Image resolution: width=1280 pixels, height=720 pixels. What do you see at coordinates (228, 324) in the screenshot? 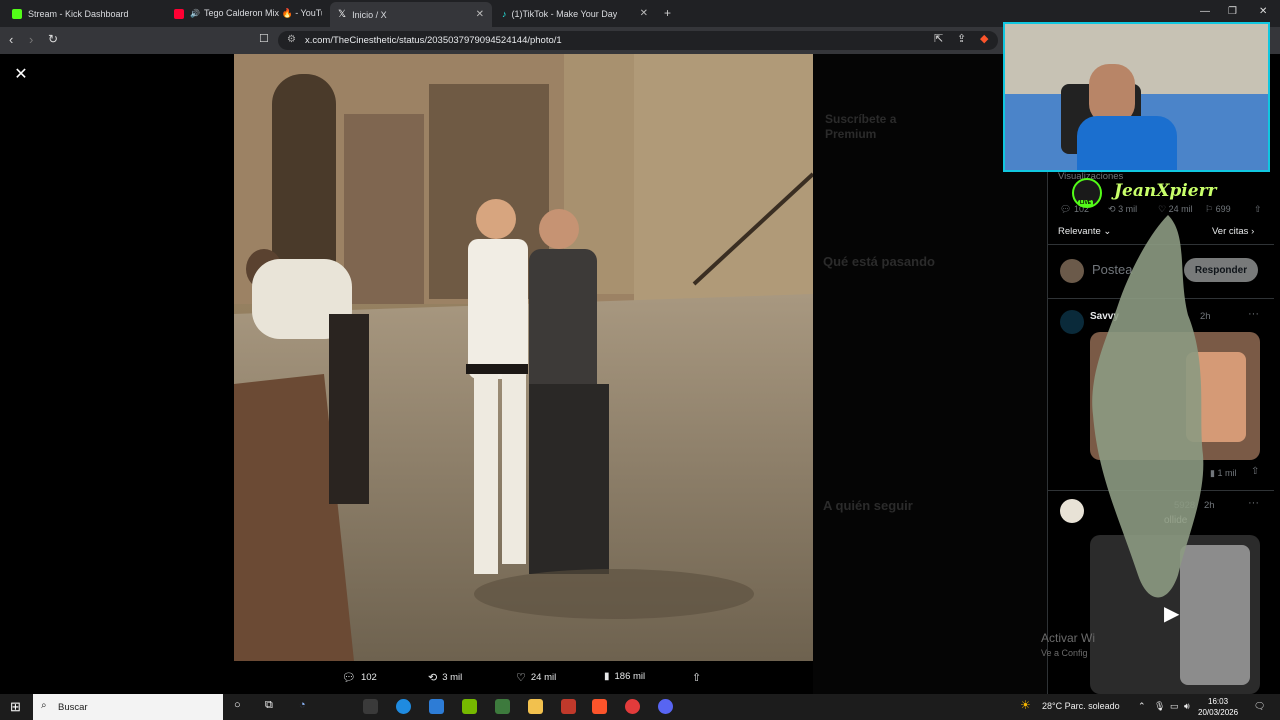
I see `dimmed-nav-rail` at bounding box center [228, 324].